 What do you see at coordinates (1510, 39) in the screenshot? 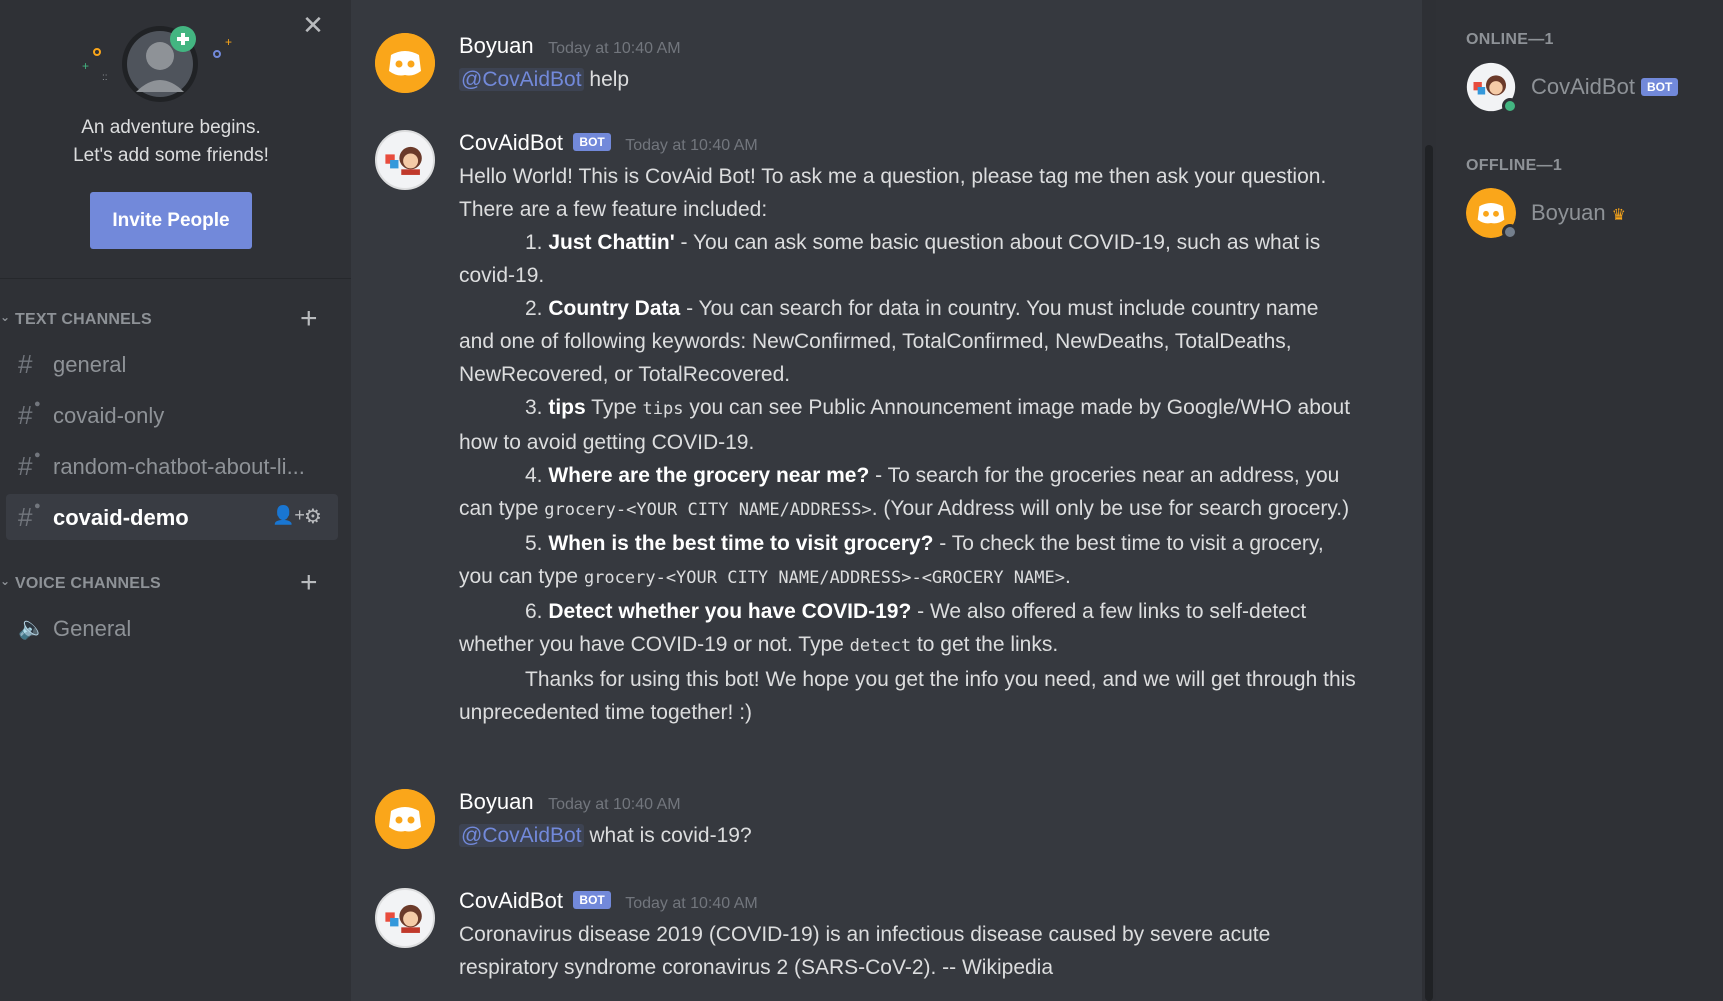
I see `online-header: ONLINE—1` at bounding box center [1510, 39].